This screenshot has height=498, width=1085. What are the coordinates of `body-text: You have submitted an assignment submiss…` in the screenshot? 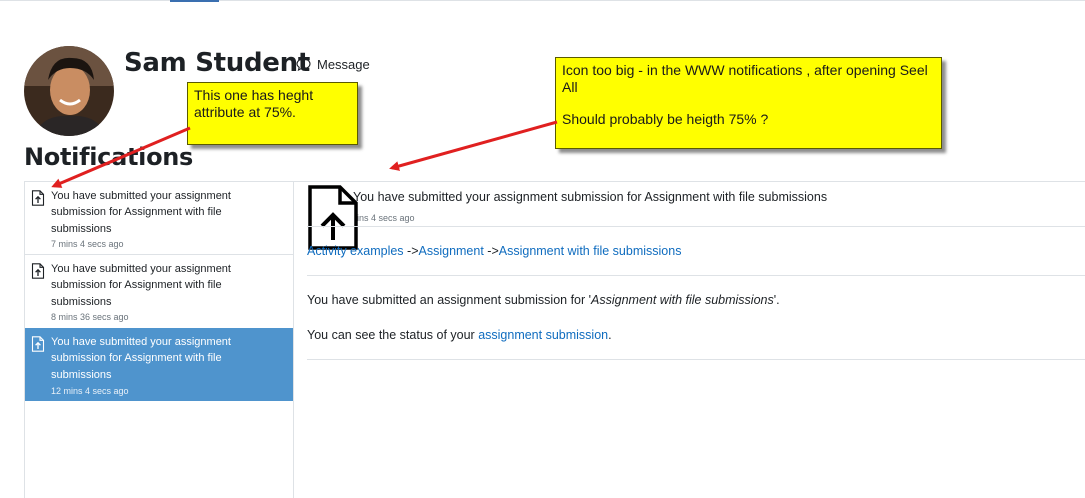 It's located at (449, 300).